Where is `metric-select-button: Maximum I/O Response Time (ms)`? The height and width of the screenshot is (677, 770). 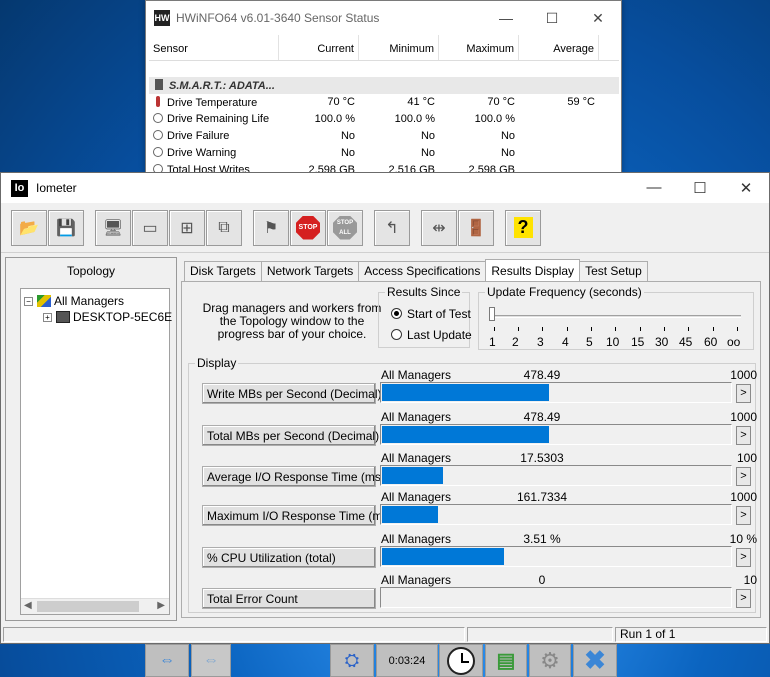 metric-select-button: Maximum I/O Response Time (ms) is located at coordinates (297, 515).